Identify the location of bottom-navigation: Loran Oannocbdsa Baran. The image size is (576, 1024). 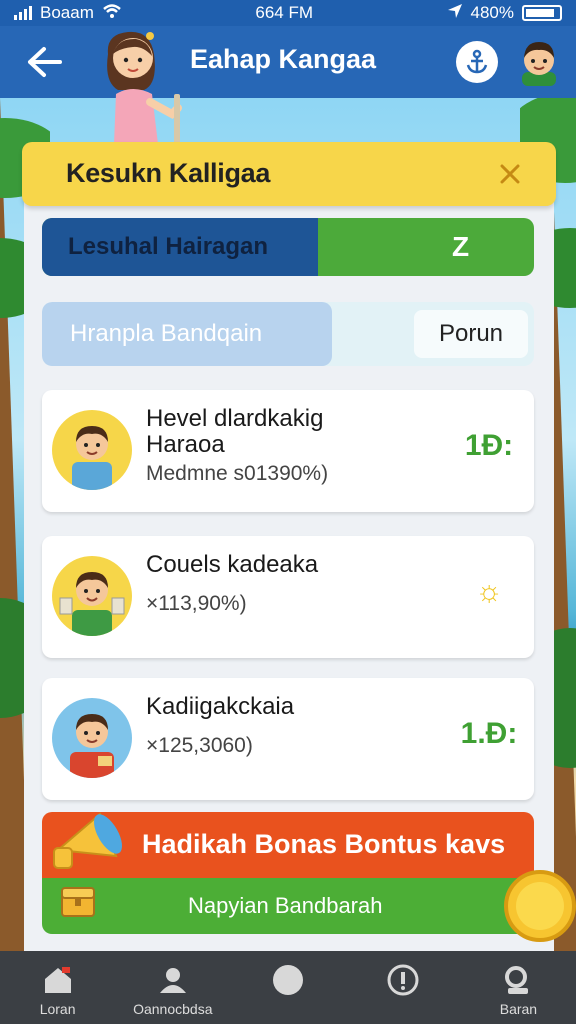
(288, 987).